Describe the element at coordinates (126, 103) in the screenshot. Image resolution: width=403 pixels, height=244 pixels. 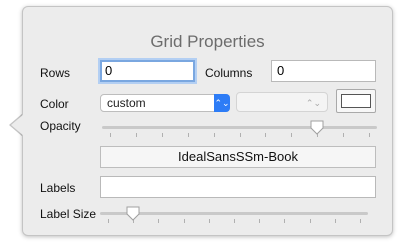
I see `color-popup-value: custom` at that location.